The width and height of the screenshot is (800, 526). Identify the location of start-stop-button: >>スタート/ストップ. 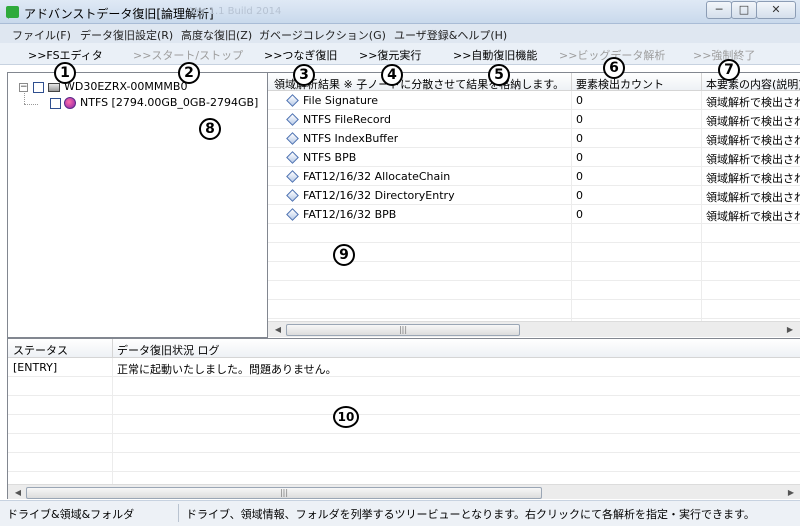
(188, 55).